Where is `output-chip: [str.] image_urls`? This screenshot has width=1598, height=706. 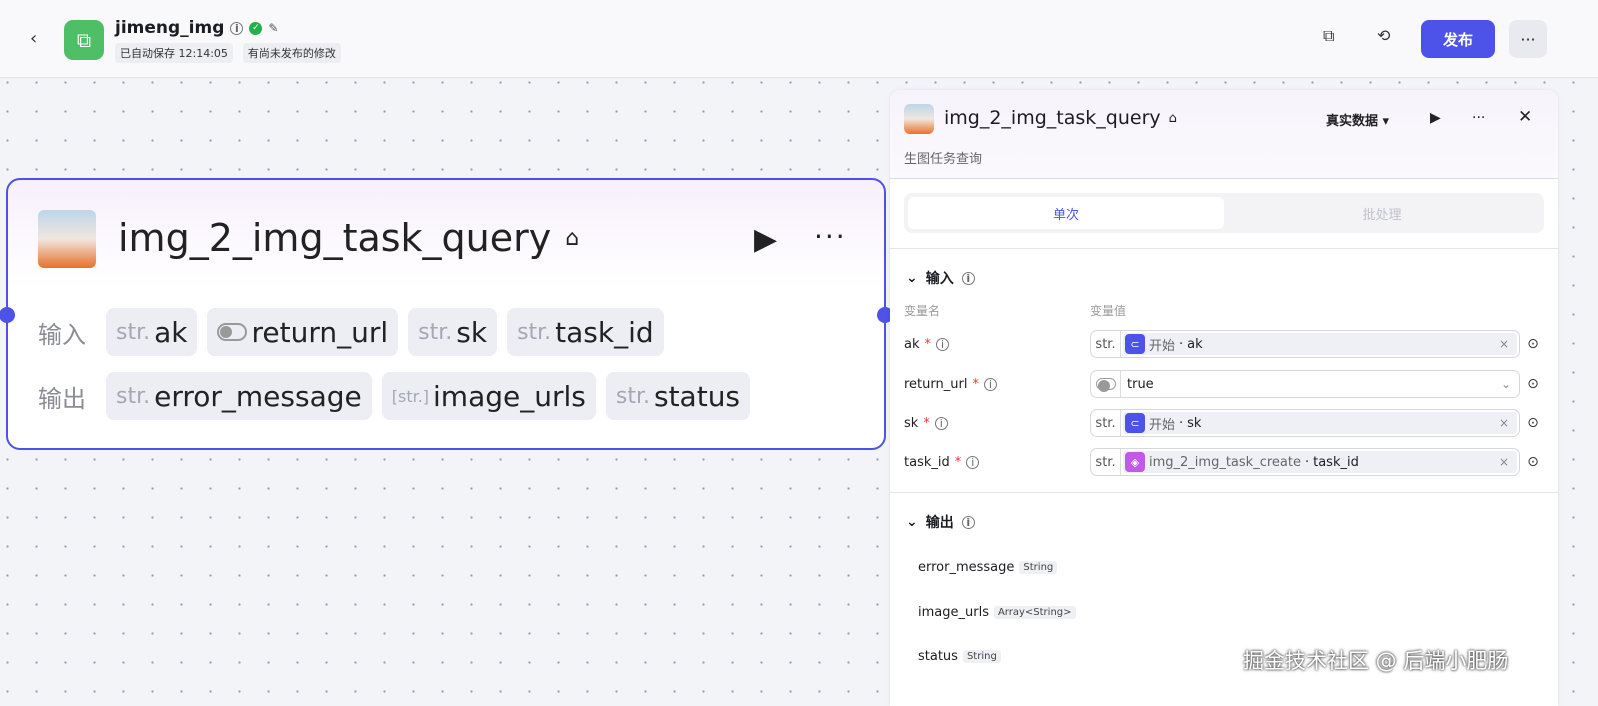
output-chip: [str.] image_urls is located at coordinates (488, 396).